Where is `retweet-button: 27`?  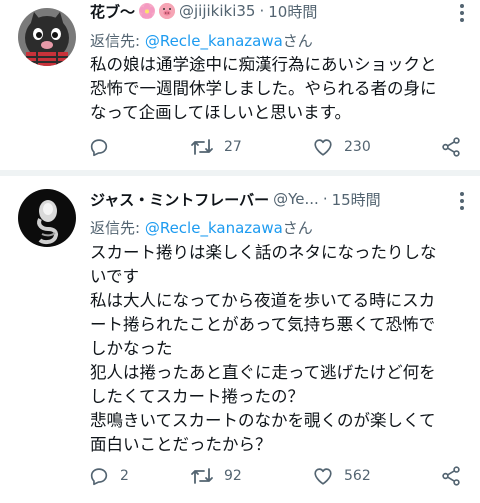 retweet-button: 27 is located at coordinates (216, 147).